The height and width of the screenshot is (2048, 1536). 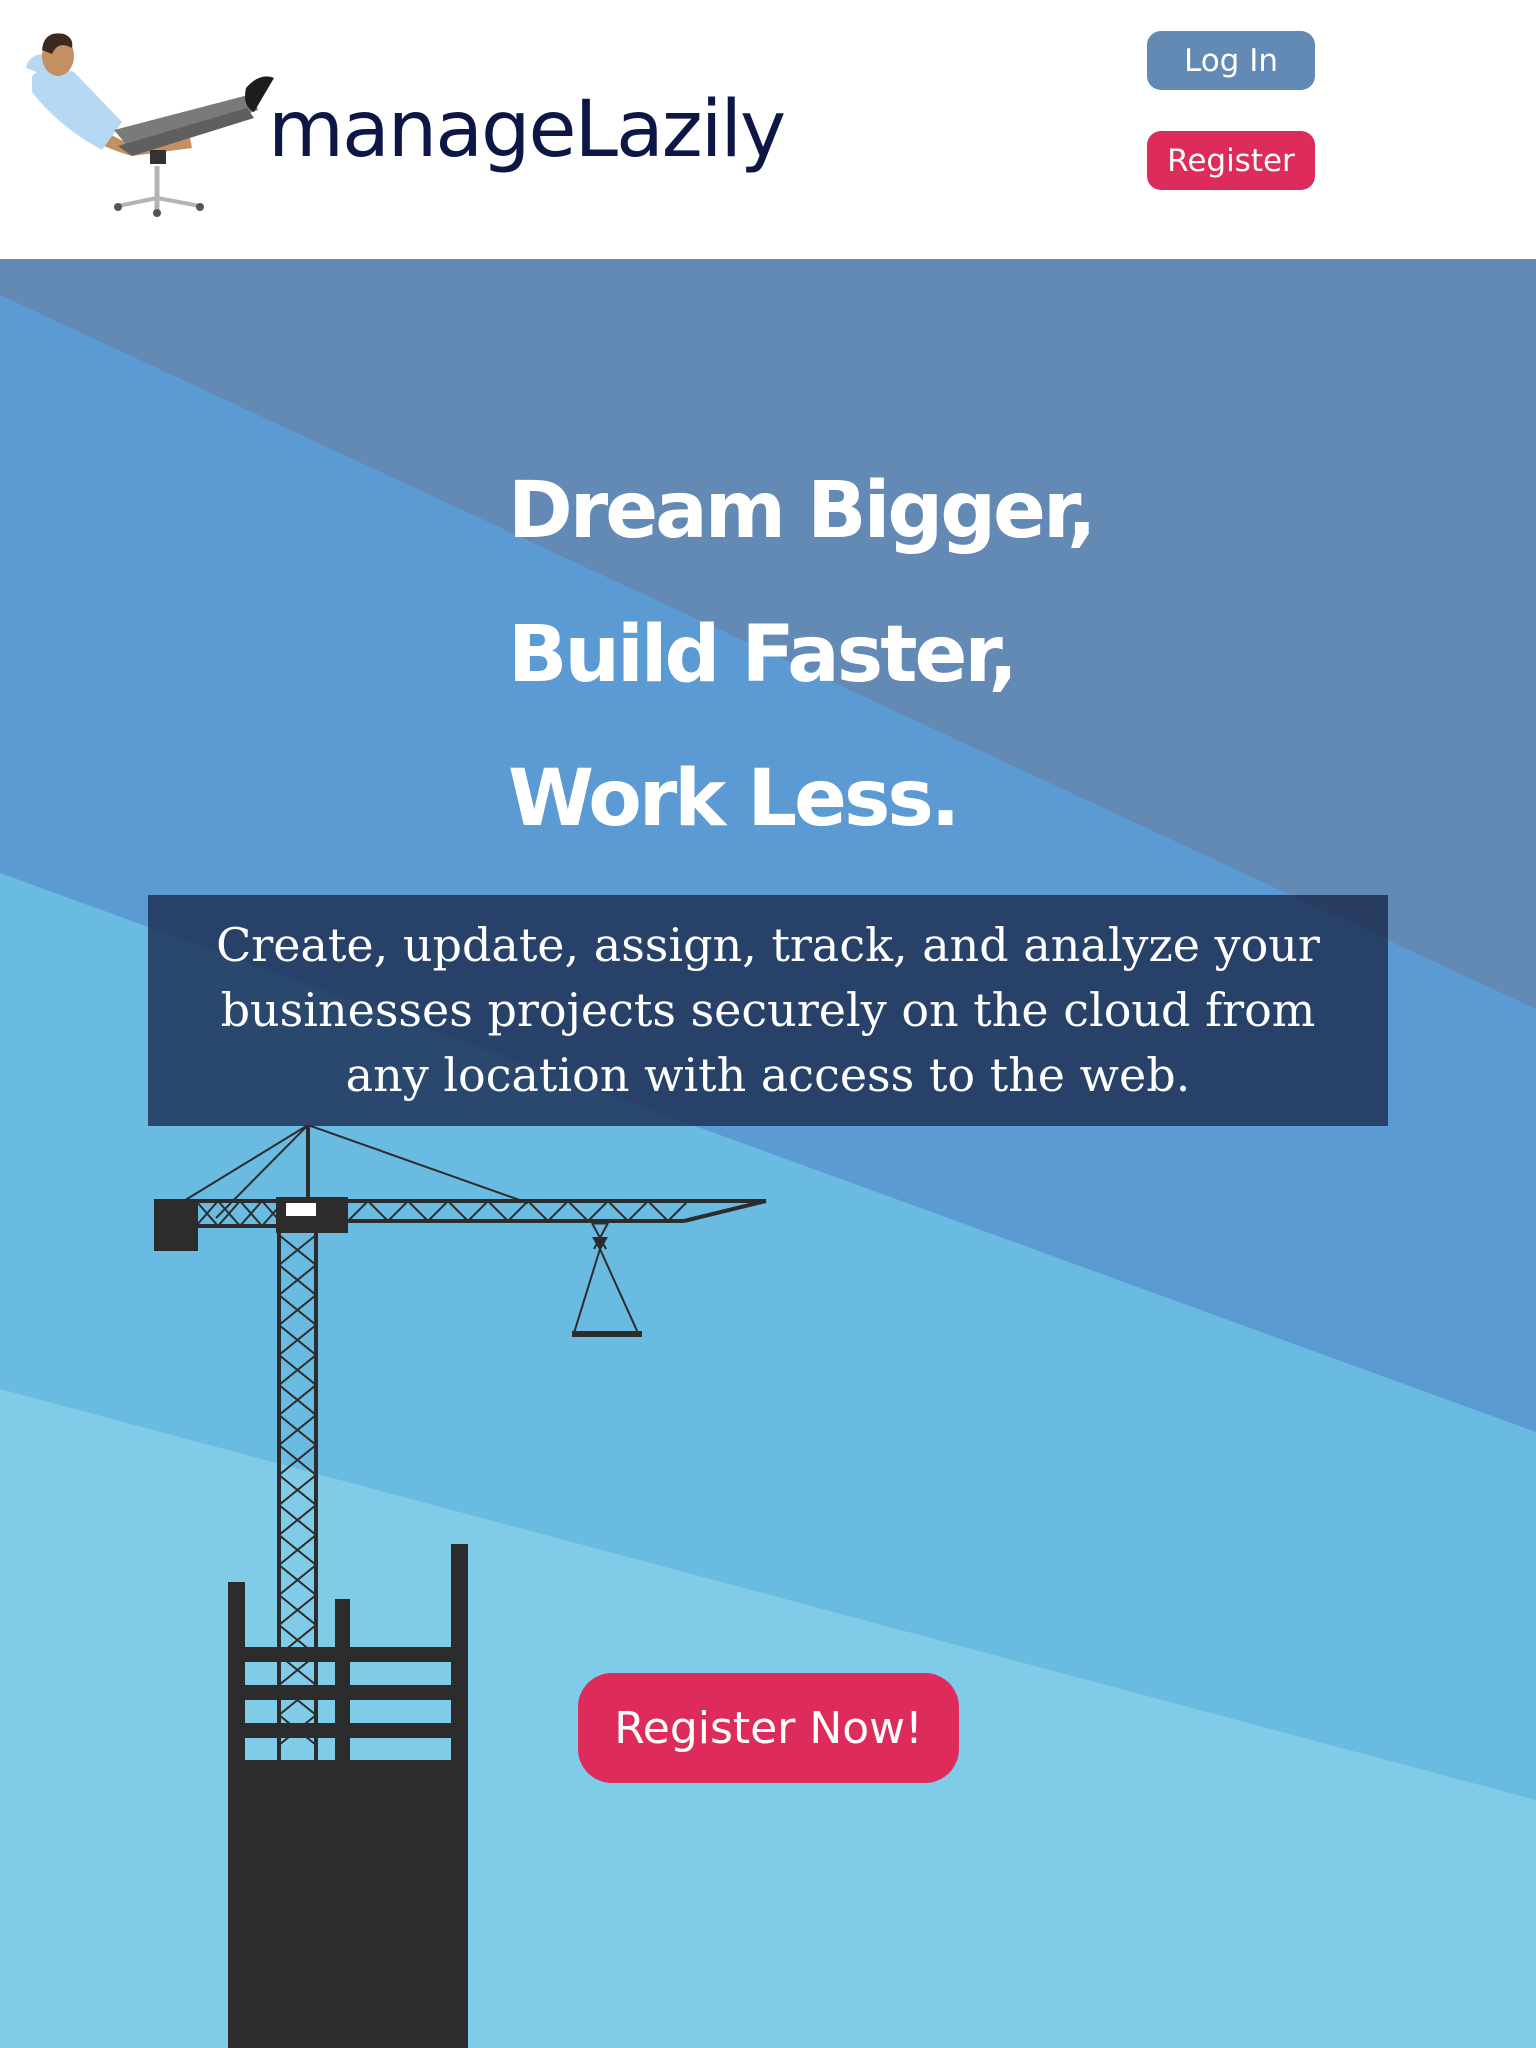 What do you see at coordinates (802, 511) in the screenshot?
I see `headline-line-1: Dream Bigger,` at bounding box center [802, 511].